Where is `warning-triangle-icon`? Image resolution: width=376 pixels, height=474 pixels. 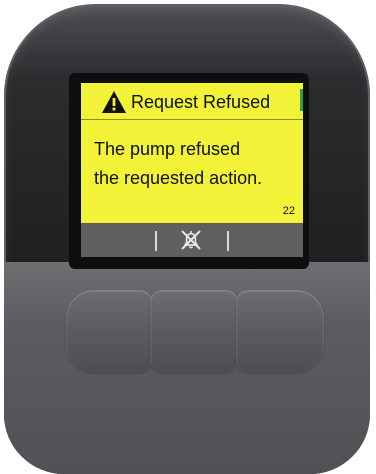
warning-triangle-icon is located at coordinates (114, 102).